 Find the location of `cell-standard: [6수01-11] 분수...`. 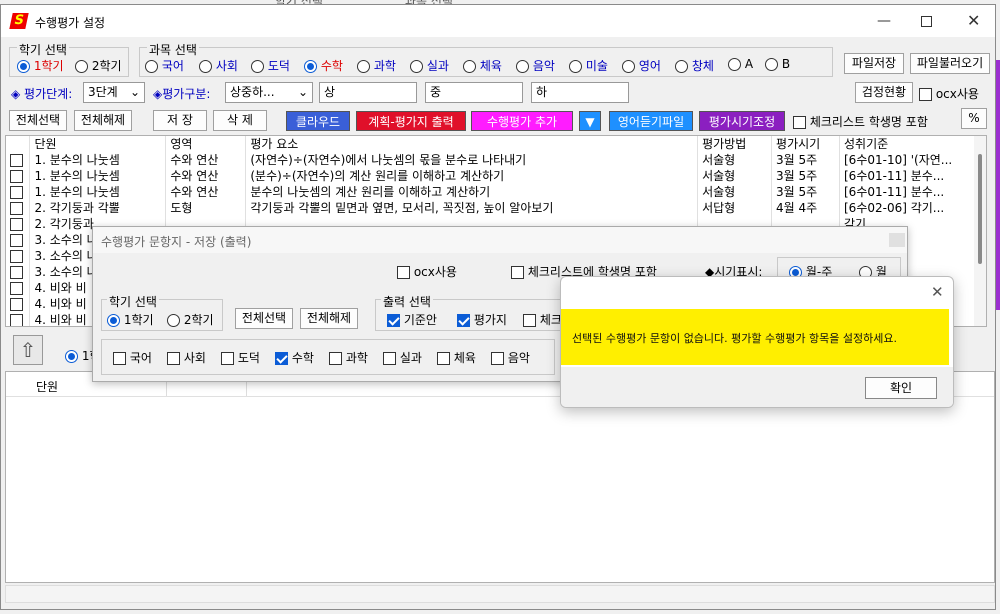

cell-standard: [6수01-11] 분수... is located at coordinates (907, 176).